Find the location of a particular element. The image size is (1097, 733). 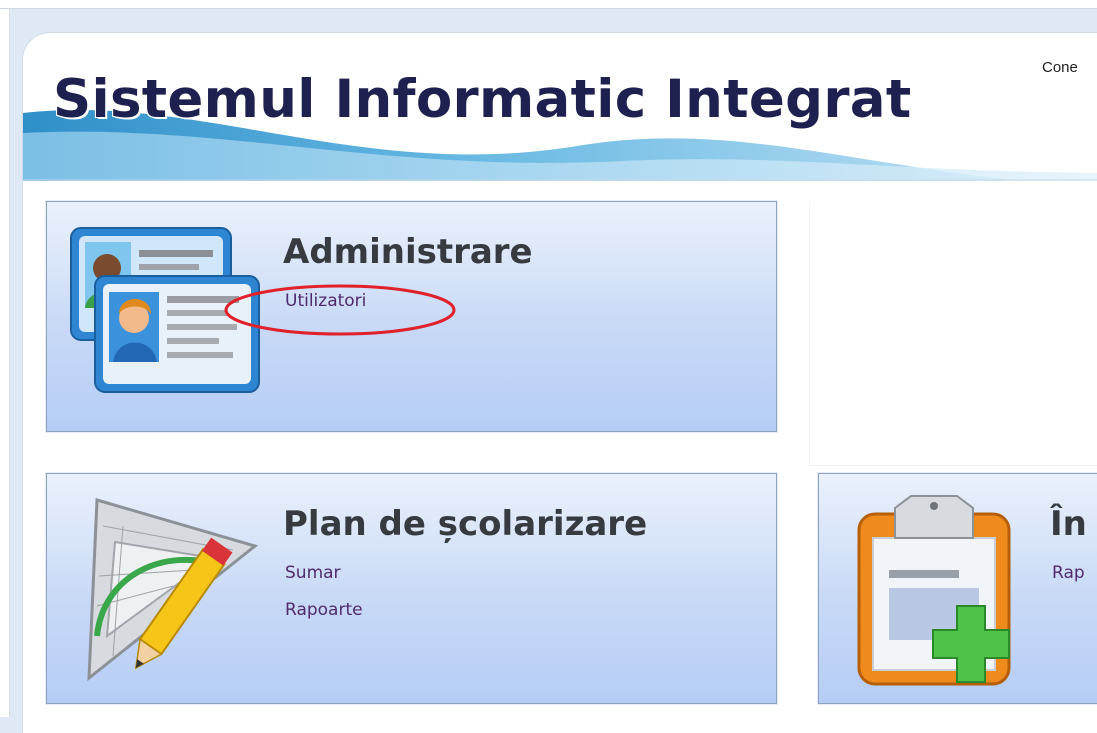

tile-inscriere: În Rap is located at coordinates (957, 588).